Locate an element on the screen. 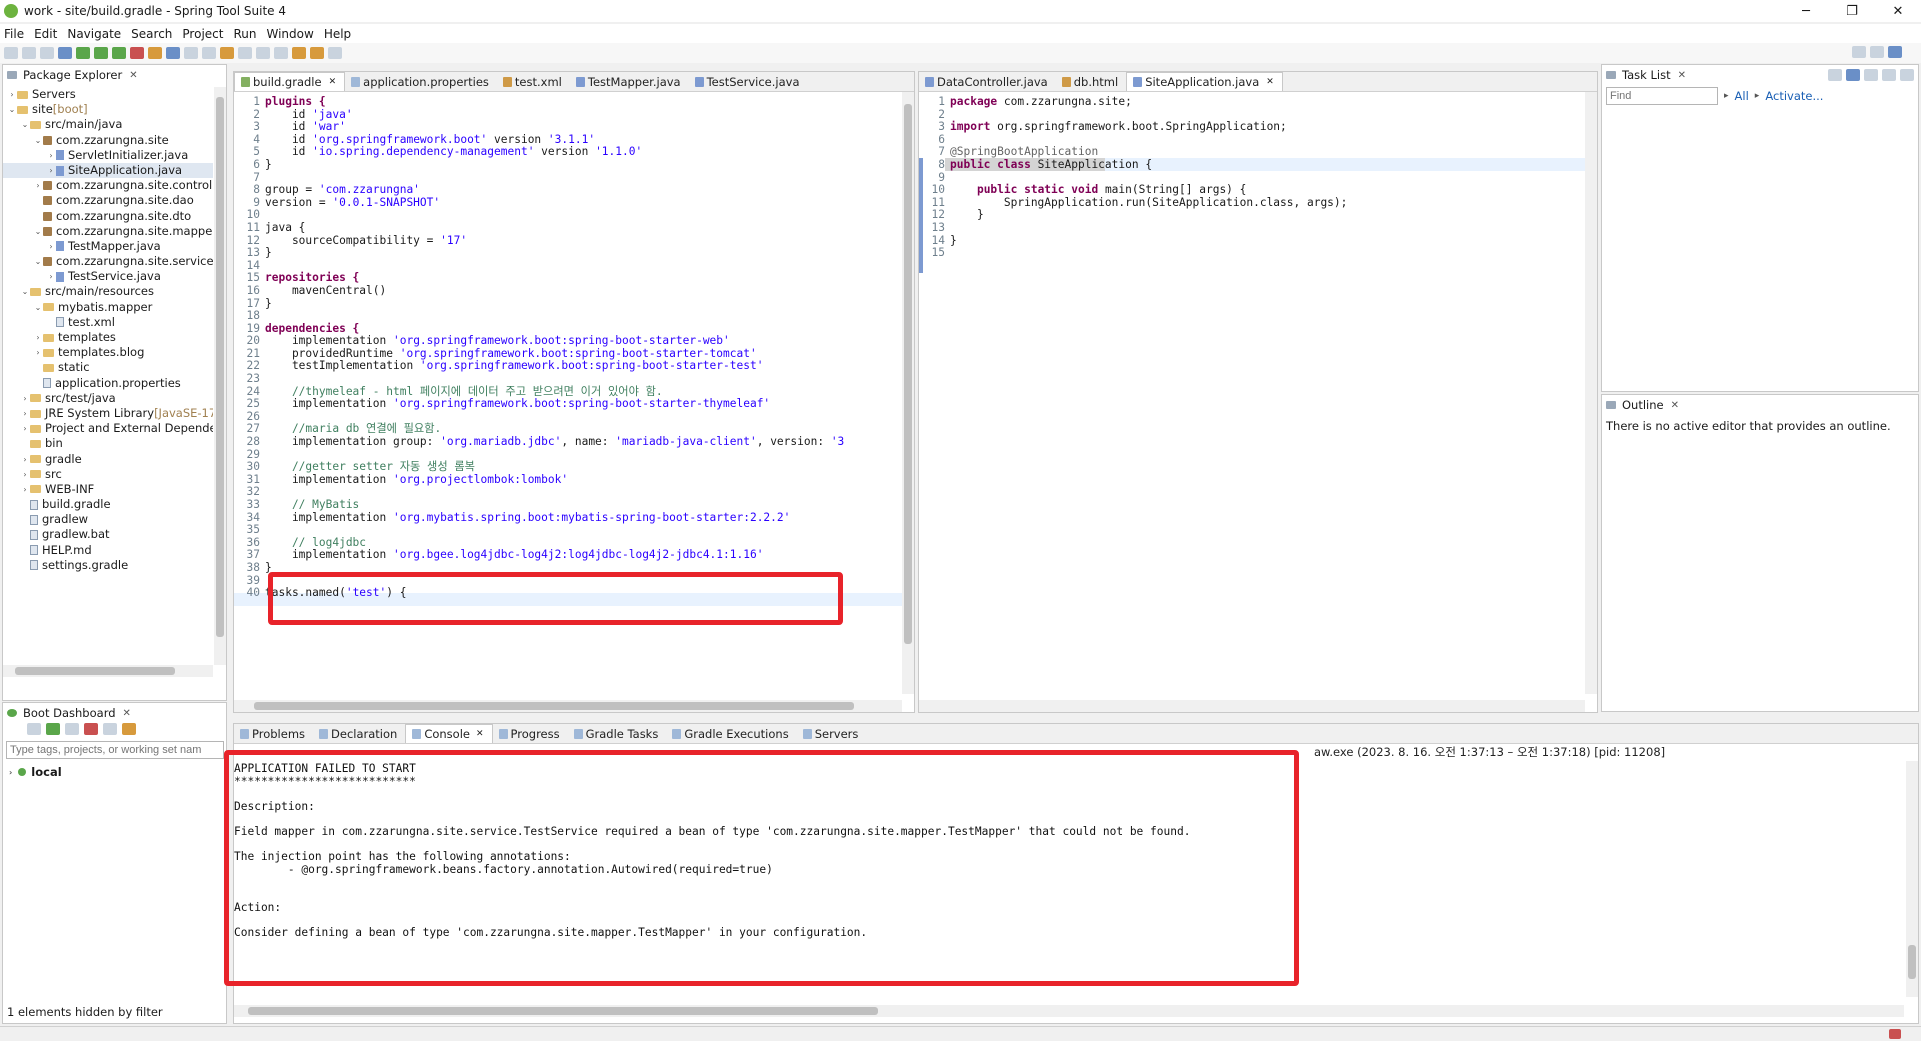 This screenshot has width=1921, height=1041. boot-run-icon is located at coordinates (83, 53).